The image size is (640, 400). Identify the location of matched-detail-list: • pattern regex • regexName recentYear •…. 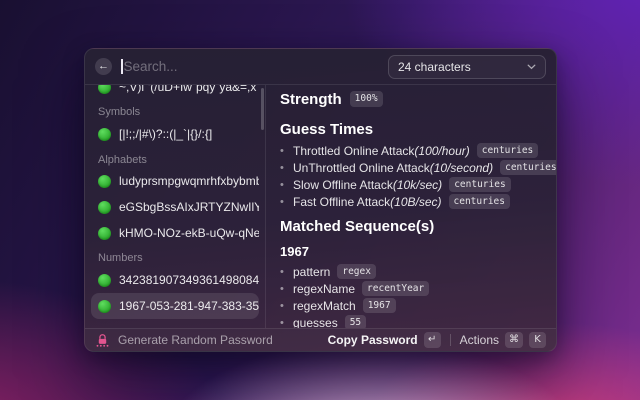
(411, 295).